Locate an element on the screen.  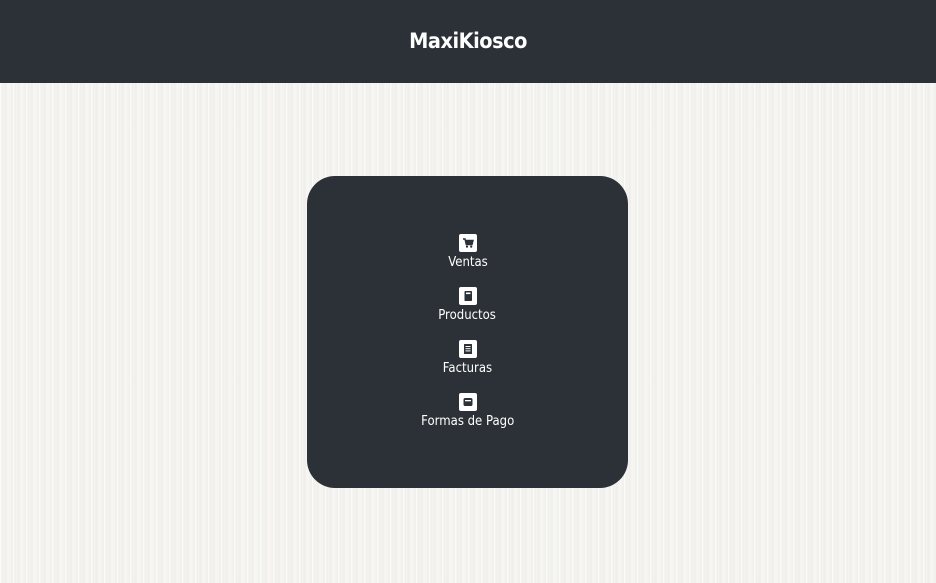
menu-item-label: Productos is located at coordinates (467, 315).